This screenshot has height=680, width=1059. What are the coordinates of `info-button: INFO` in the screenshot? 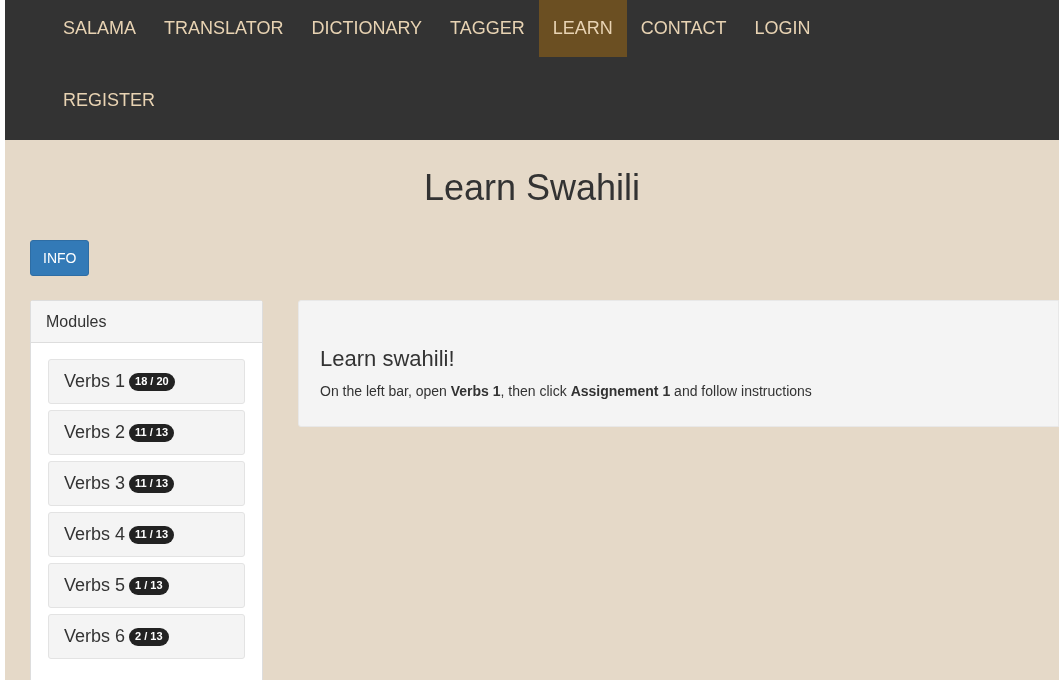 It's located at (60, 258).